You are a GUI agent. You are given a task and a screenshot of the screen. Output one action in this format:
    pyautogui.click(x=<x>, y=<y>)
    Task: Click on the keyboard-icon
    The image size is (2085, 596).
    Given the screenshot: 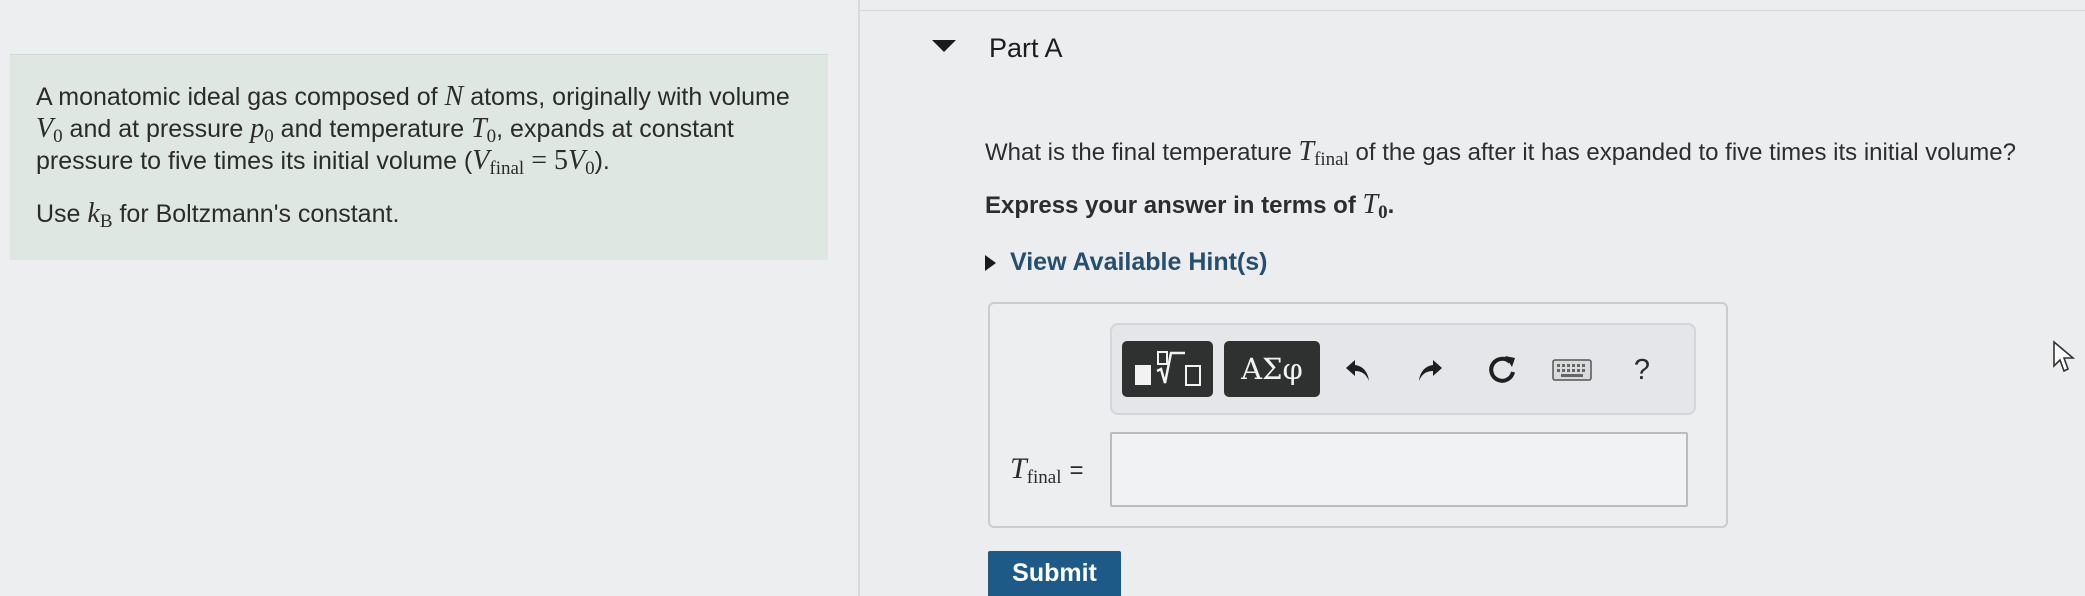 What is the action you would take?
    pyautogui.click(x=1572, y=370)
    